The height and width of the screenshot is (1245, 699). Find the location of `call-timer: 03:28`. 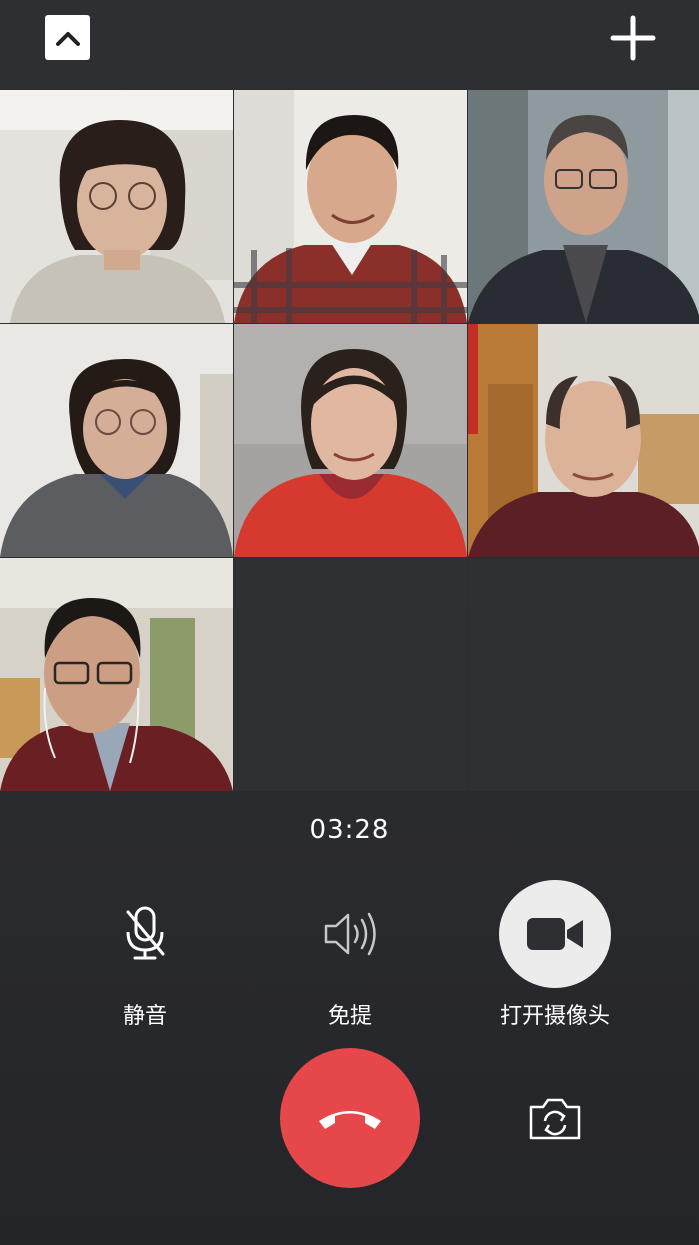

call-timer: 03:28 is located at coordinates (349, 830).